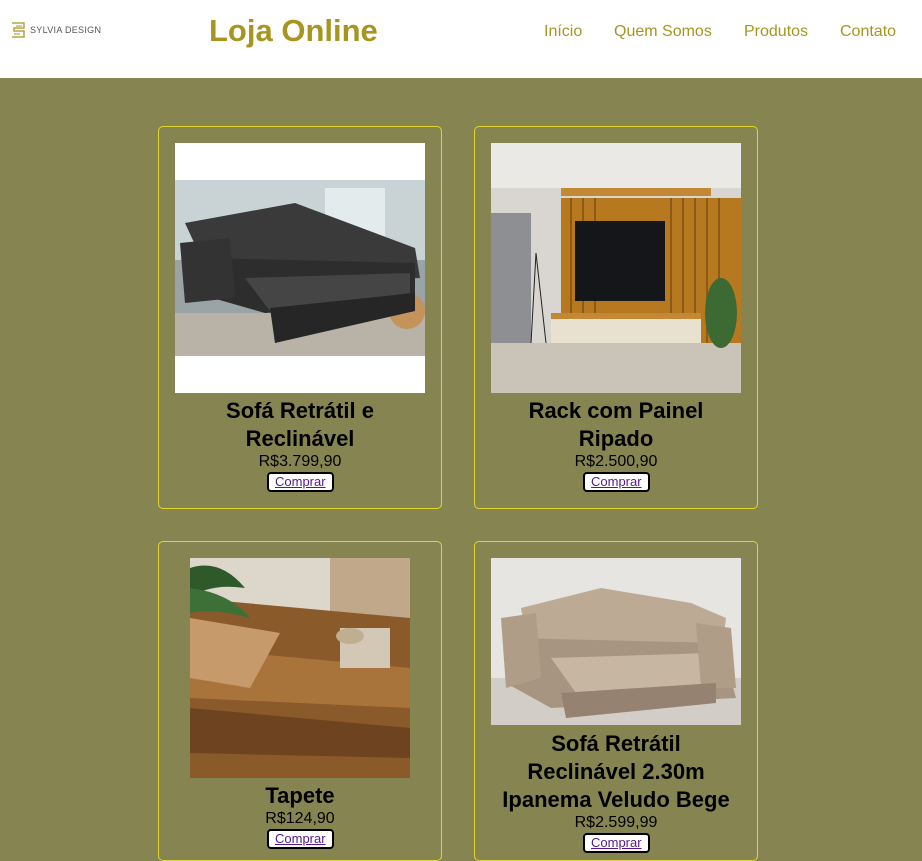 The image size is (922, 861). Describe the element at coordinates (563, 32) in the screenshot. I see `nav-link-inicio: Início` at that location.